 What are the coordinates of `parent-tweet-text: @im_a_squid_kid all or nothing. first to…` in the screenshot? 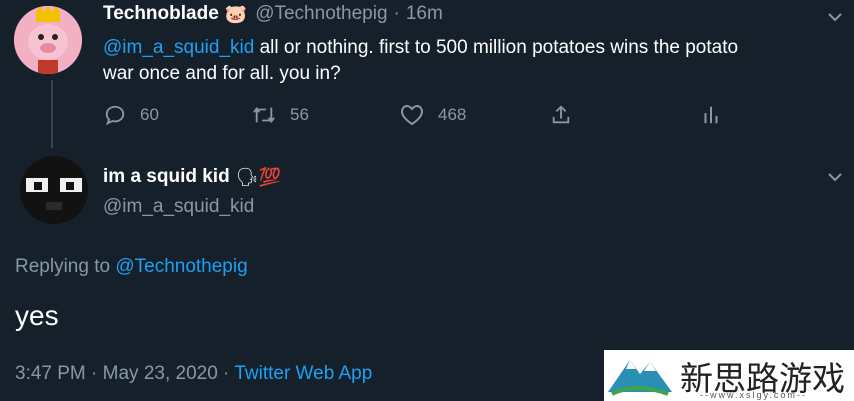 It's located at (473, 61).